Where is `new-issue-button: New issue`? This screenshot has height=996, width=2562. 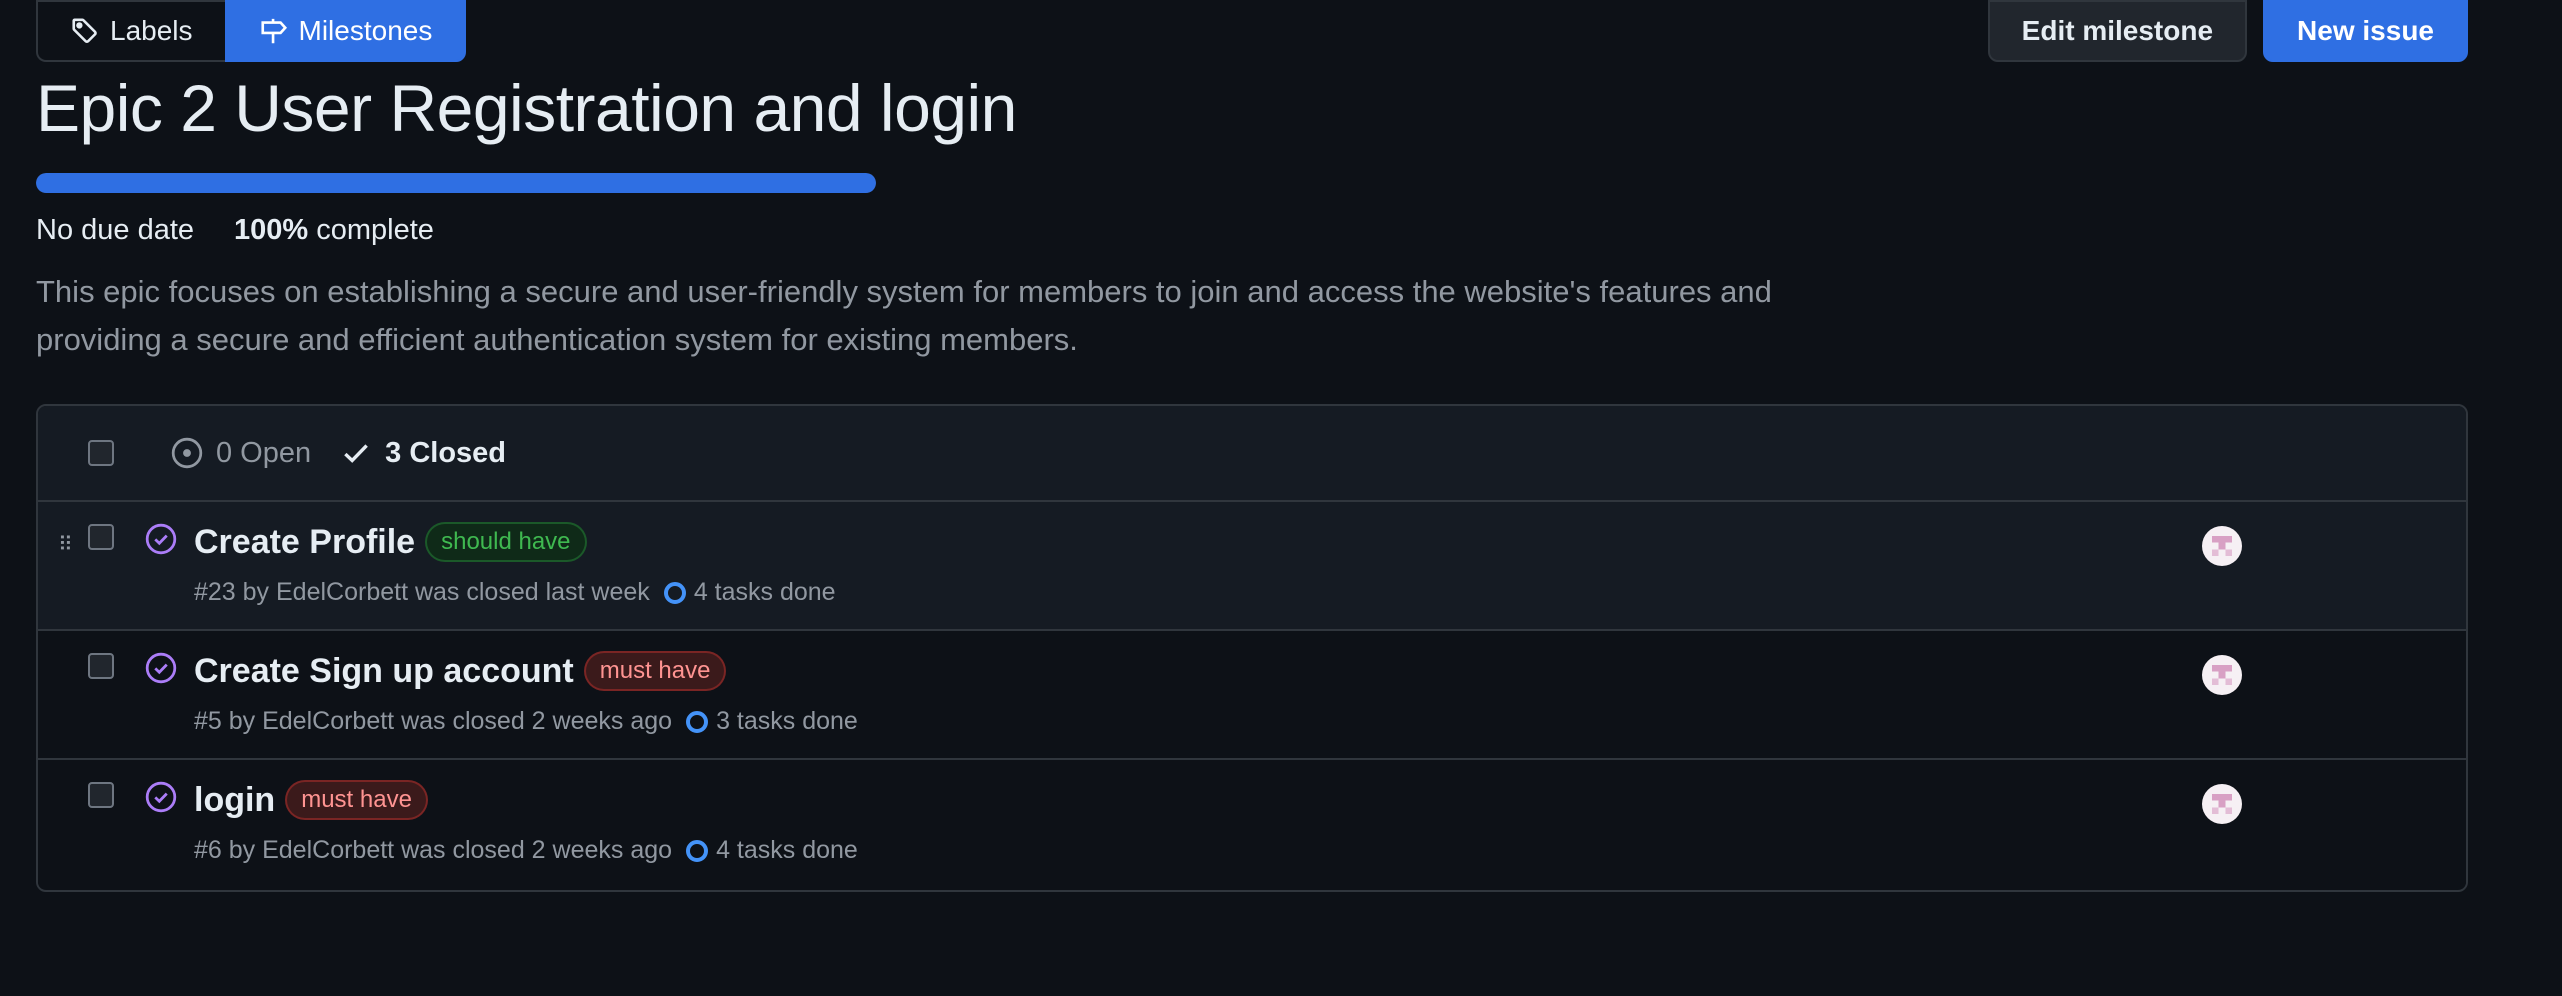 new-issue-button: New issue is located at coordinates (2365, 31).